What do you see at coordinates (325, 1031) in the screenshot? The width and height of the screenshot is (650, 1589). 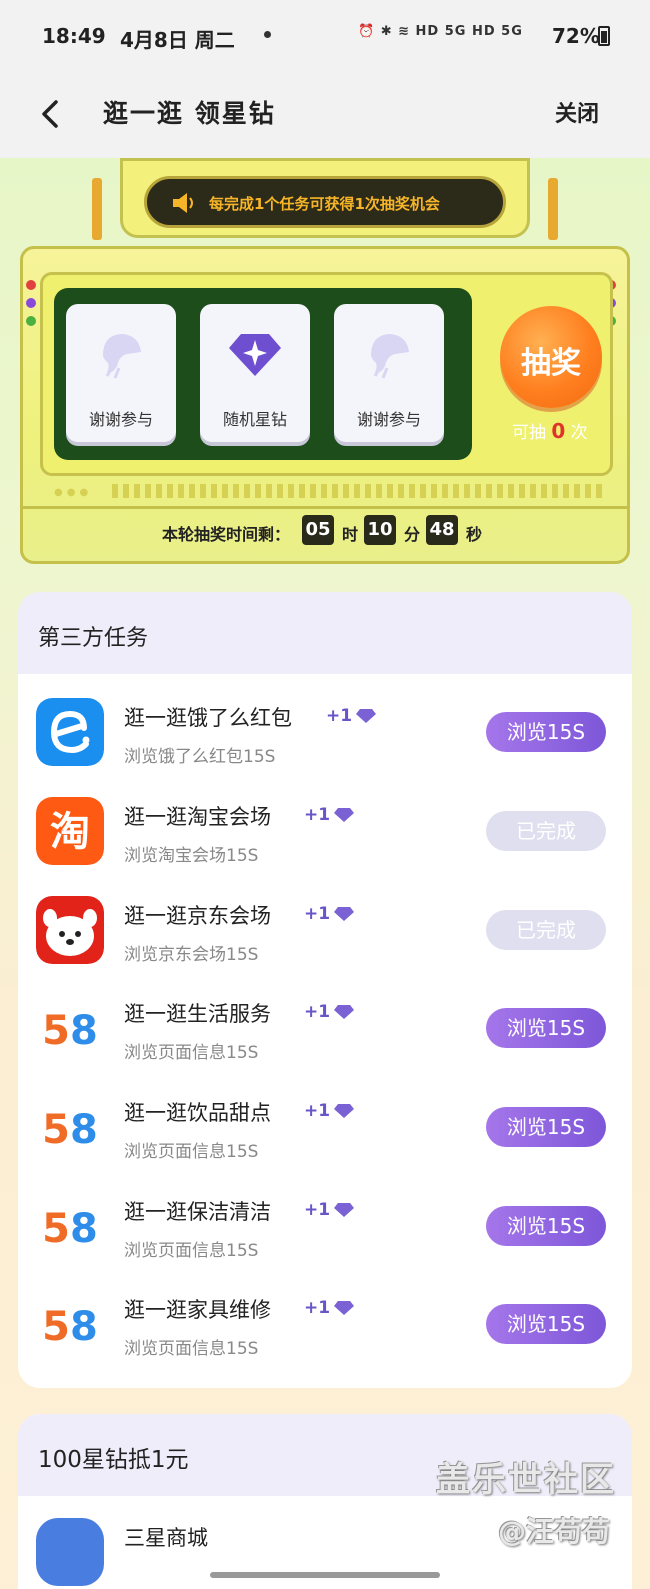 I see `task-row: 58 逛一逛生活服务 +1 浏览页面信息15S 浏览15S` at bounding box center [325, 1031].